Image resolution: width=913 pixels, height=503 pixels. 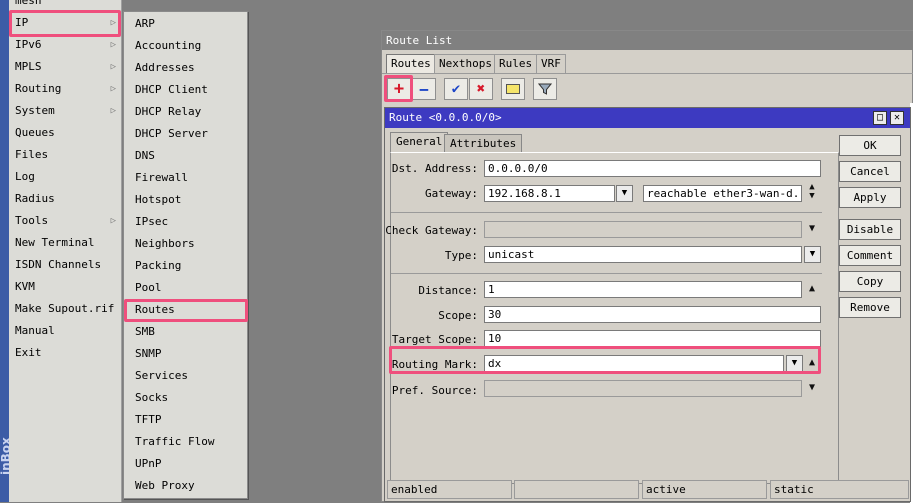 What do you see at coordinates (516, 63) in the screenshot?
I see `tab-rules: Rules` at bounding box center [516, 63].